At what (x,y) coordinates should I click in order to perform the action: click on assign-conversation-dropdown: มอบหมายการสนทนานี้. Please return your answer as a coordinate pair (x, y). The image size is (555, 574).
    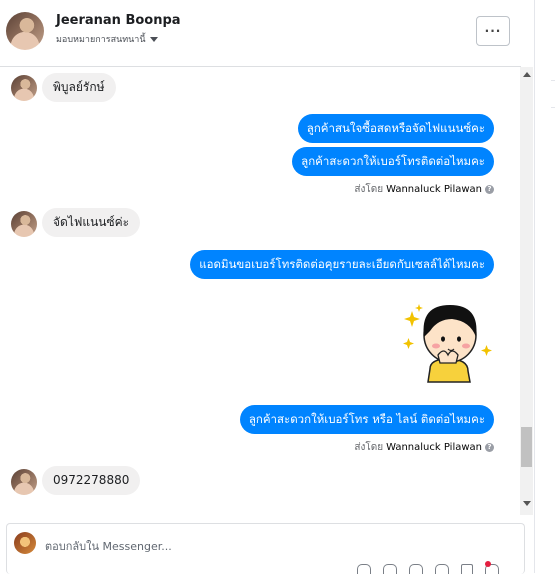
    Looking at the image, I should click on (107, 39).